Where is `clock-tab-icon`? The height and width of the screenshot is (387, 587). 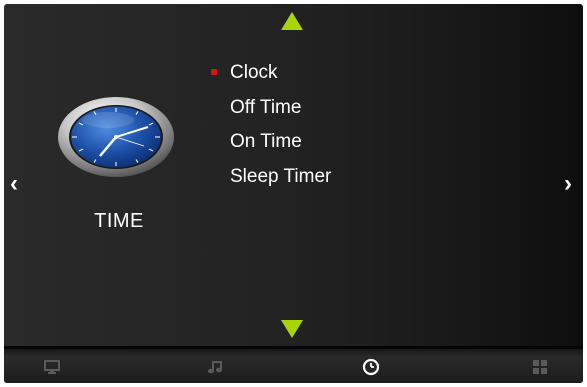
clock-tab-icon is located at coordinates (371, 367).